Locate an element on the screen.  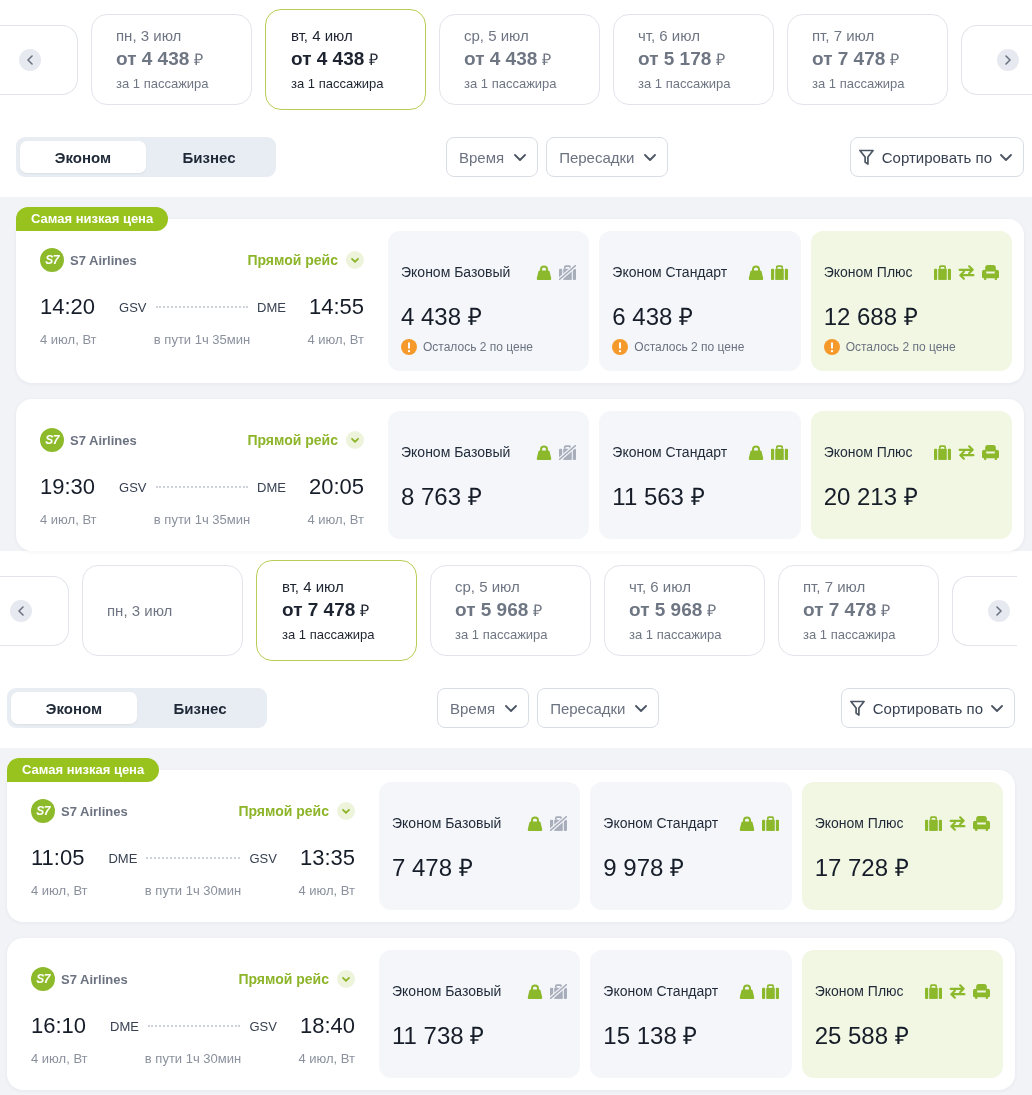
date-label: пт, 7 июл is located at coordinates (843, 35).